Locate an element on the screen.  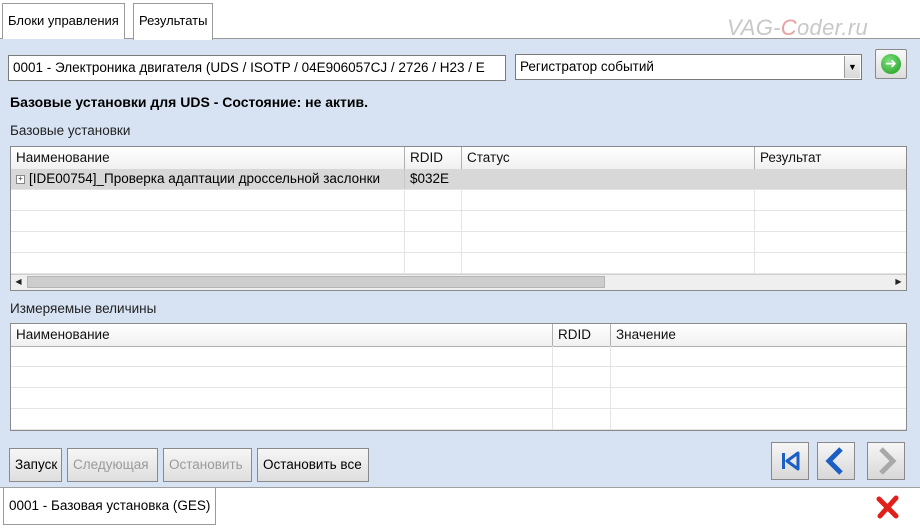
measured-values-label: Измеряемые величины is located at coordinates (83, 308).